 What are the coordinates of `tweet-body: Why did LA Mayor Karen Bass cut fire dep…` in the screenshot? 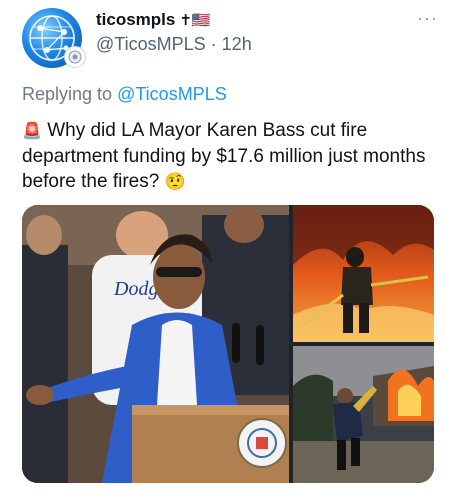 It's located at (224, 156).